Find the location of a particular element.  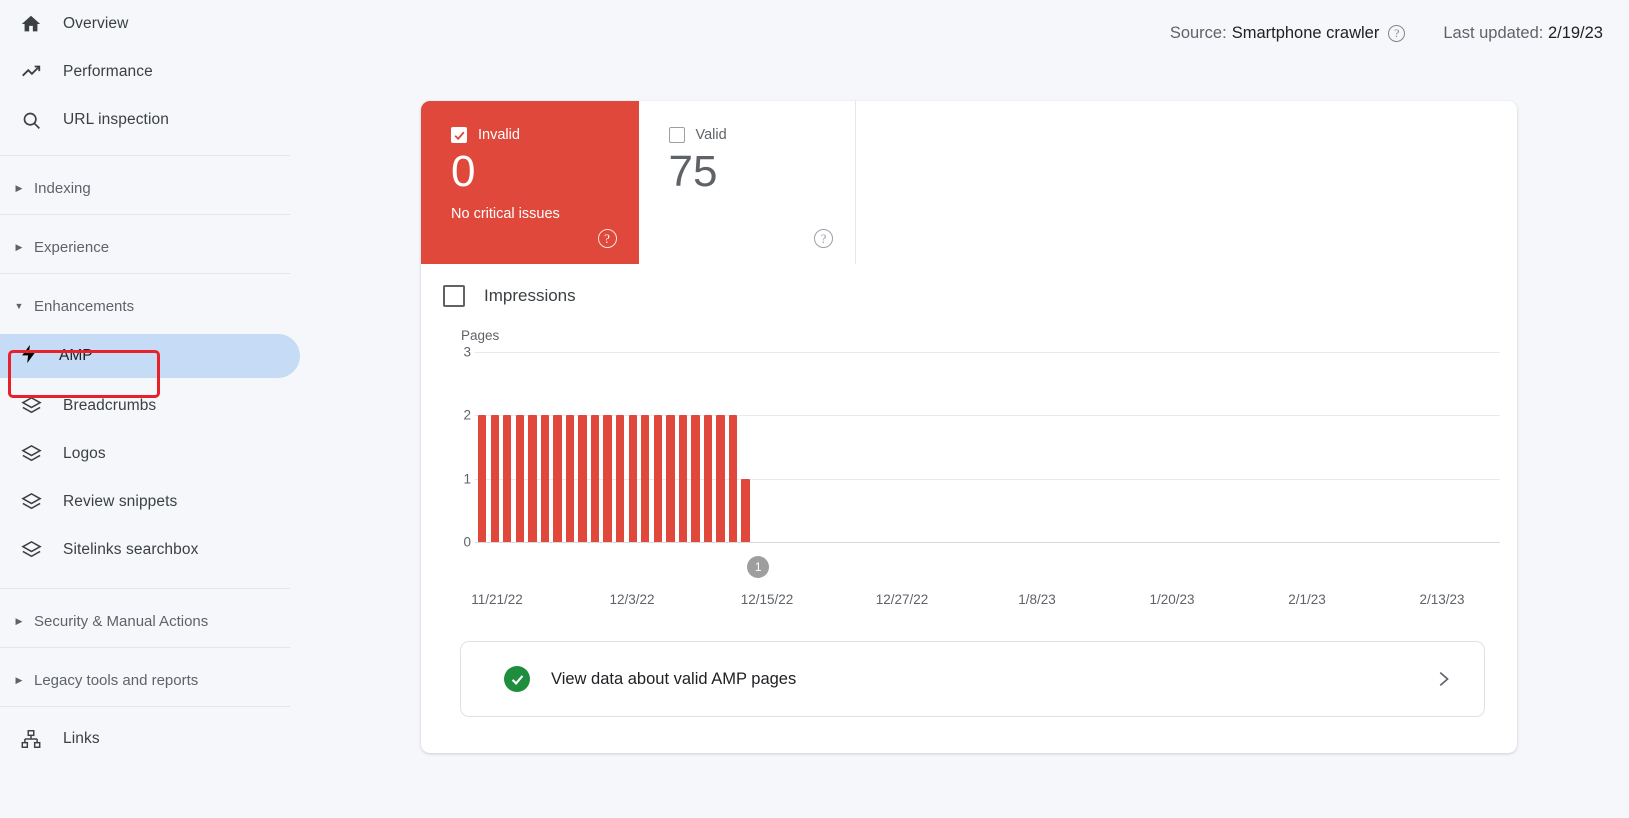

impressions-checkbox is located at coordinates (454, 296).